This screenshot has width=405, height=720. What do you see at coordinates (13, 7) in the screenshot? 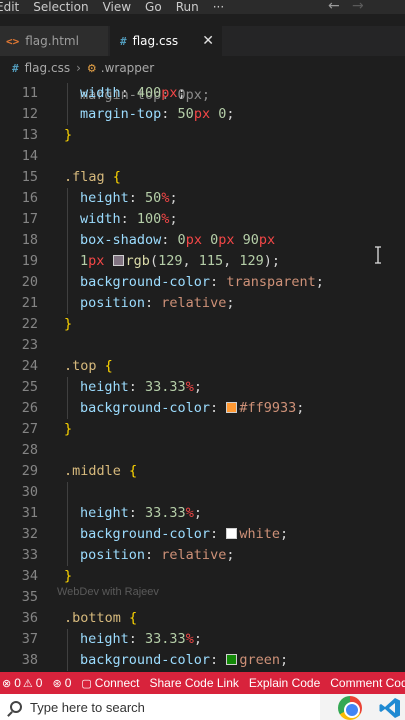
I see `menu-edit: Edit` at bounding box center [13, 7].